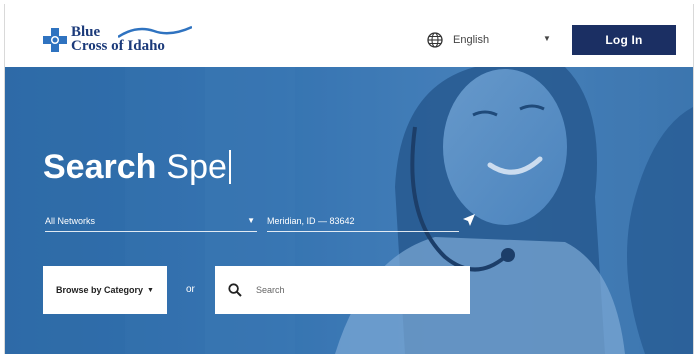  I want to click on logo-line-1: Blue, so click(86, 32).